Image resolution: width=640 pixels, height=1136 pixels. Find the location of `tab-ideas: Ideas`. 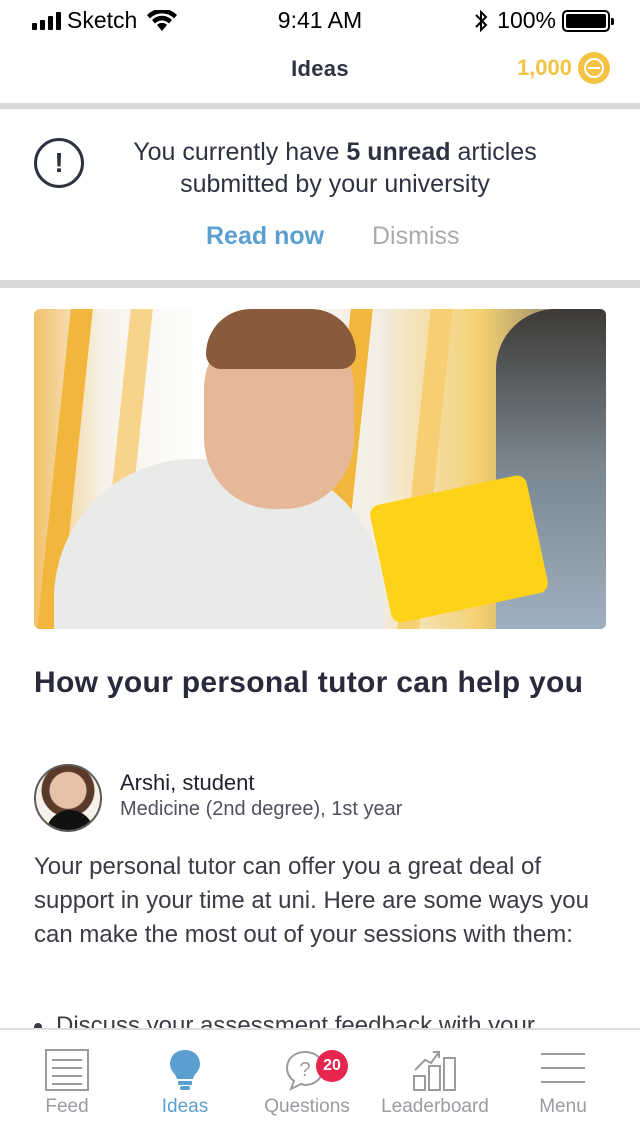

tab-ideas: Ideas is located at coordinates (185, 1083).